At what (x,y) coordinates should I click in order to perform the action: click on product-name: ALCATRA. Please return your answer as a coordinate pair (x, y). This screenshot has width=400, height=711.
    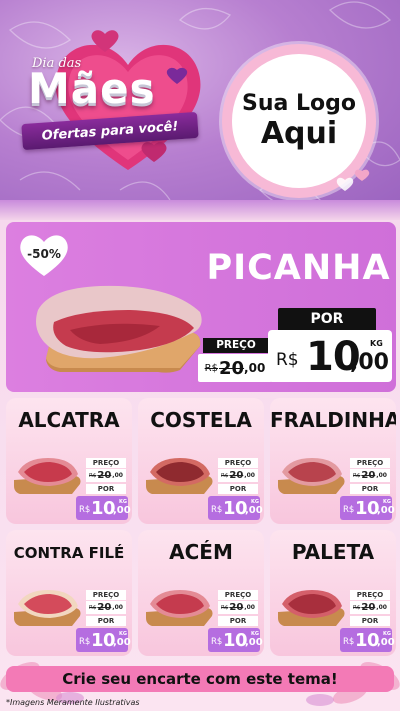
    Looking at the image, I should click on (69, 420).